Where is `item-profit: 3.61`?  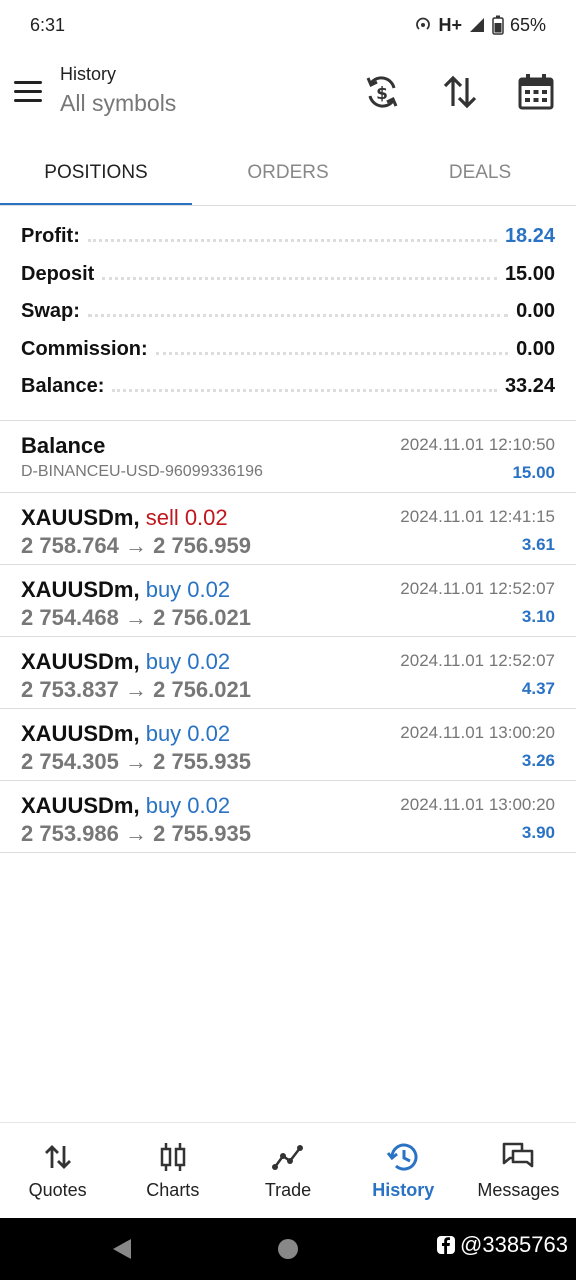
item-profit: 3.61 is located at coordinates (538, 544).